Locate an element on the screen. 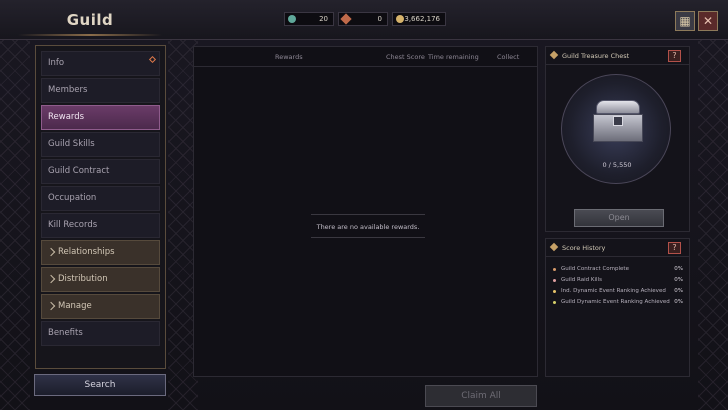 The height and width of the screenshot is (410, 728). notification-diamond-icon is located at coordinates (152, 59).